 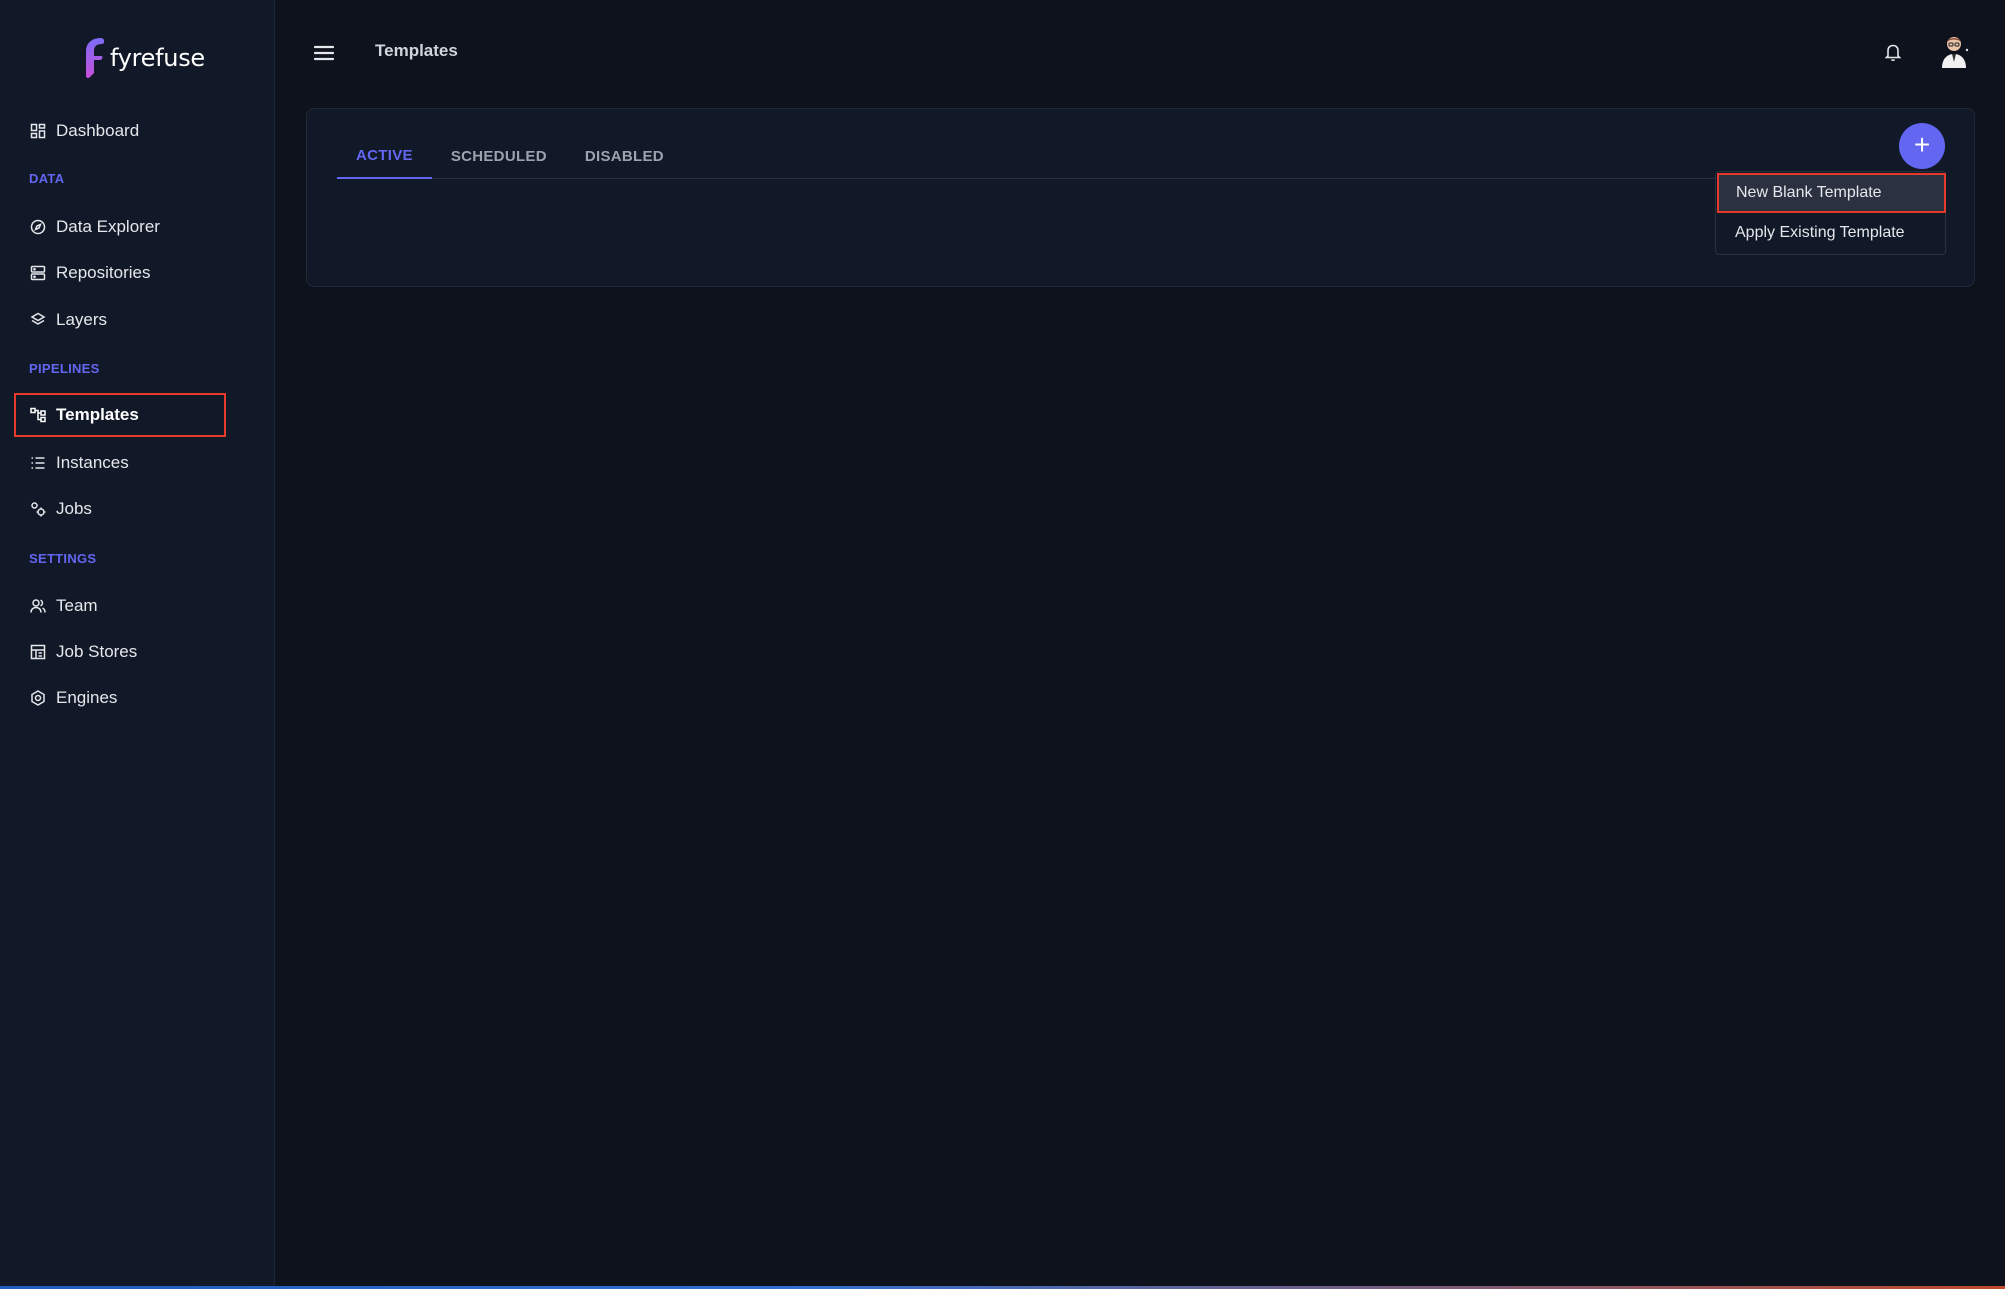 I want to click on sidebar-item-jobs: Jobs, so click(x=120, y=509).